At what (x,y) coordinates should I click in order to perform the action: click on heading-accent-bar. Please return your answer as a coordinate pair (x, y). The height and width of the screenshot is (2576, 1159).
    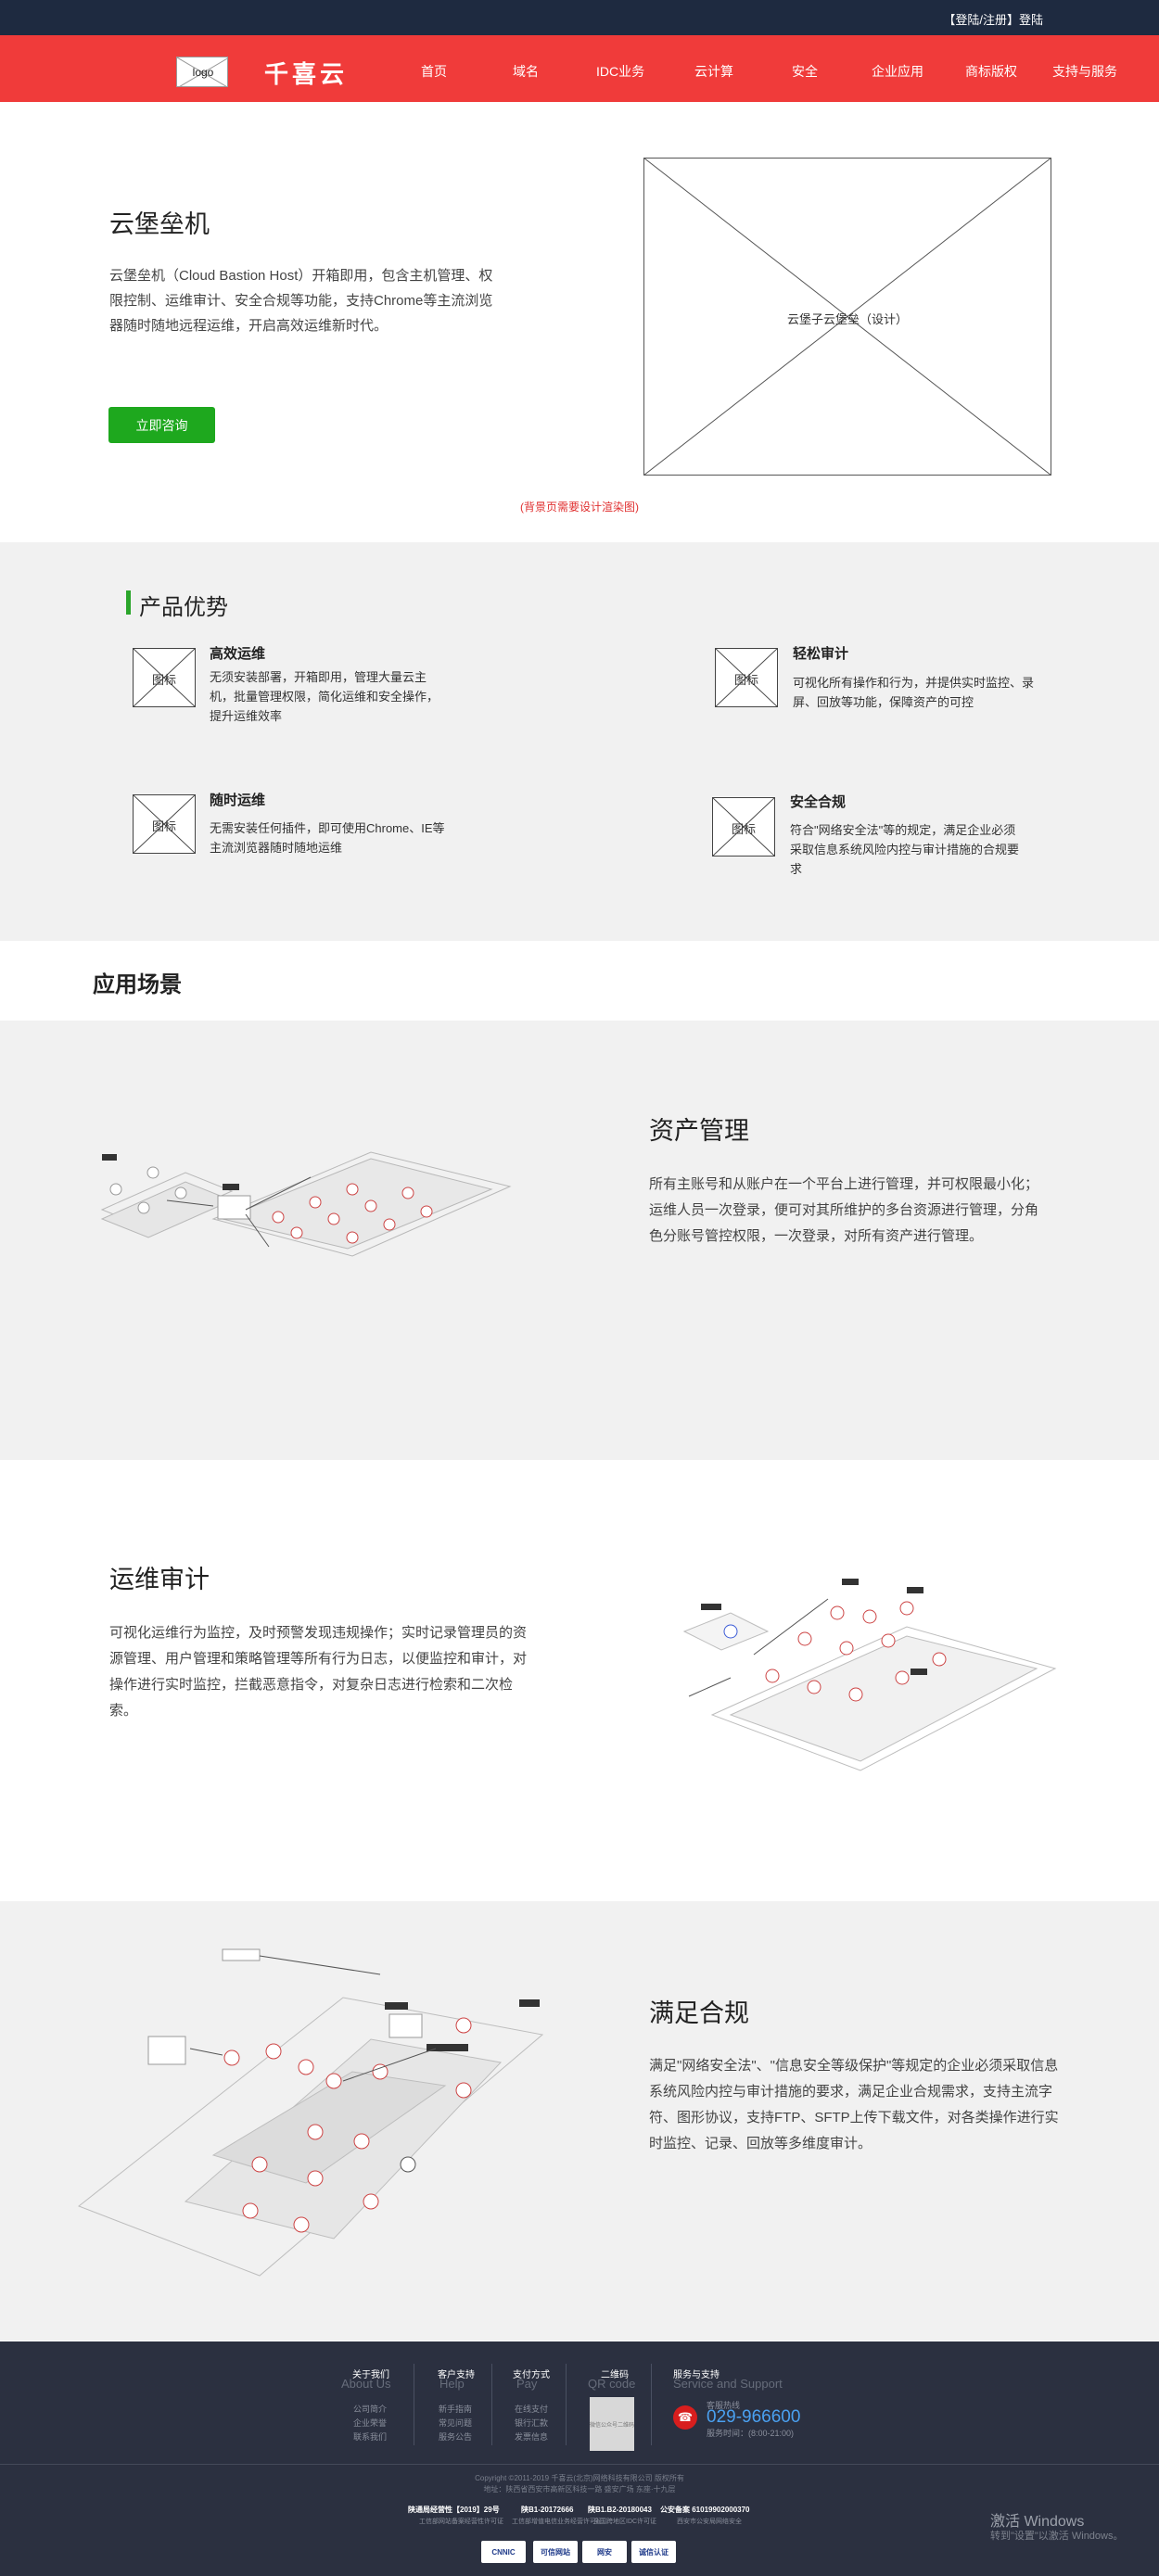
    Looking at the image, I should click on (128, 602).